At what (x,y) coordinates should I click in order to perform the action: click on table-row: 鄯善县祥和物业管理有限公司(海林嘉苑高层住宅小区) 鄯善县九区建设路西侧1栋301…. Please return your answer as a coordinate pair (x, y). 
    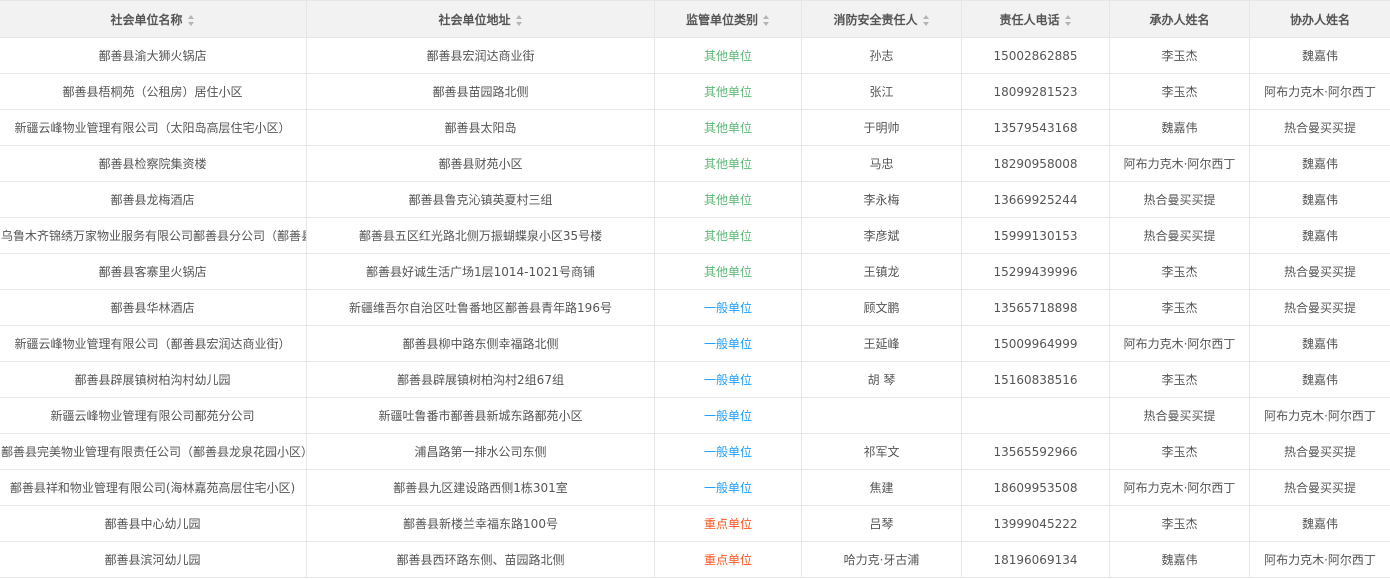
    Looking at the image, I should click on (695, 487).